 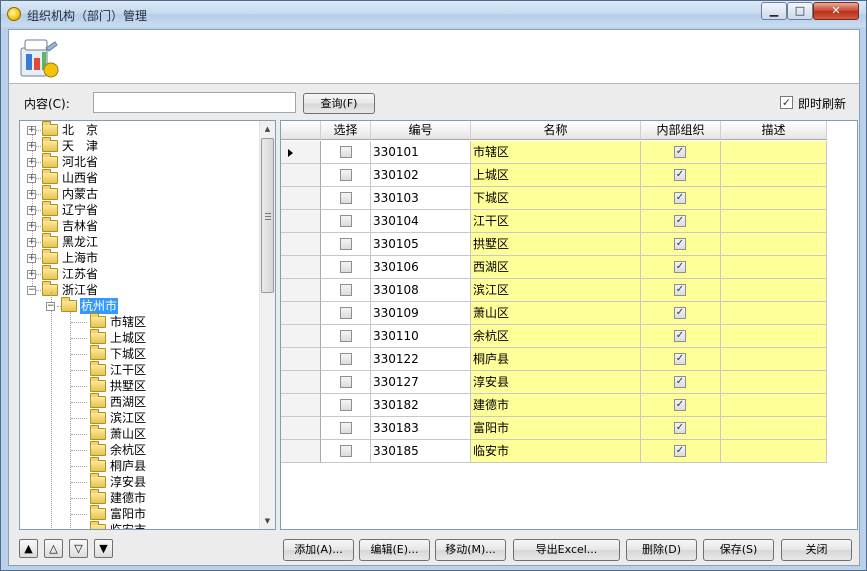 I want to click on maximize-button: □, so click(x=800, y=11).